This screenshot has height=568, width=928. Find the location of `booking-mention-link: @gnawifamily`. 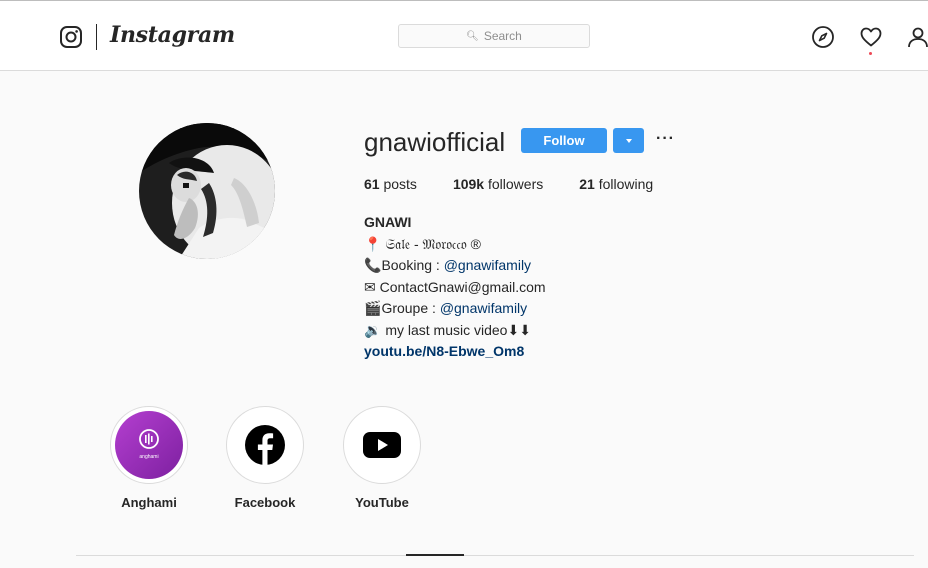

booking-mention-link: @gnawifamily is located at coordinates (487, 265).